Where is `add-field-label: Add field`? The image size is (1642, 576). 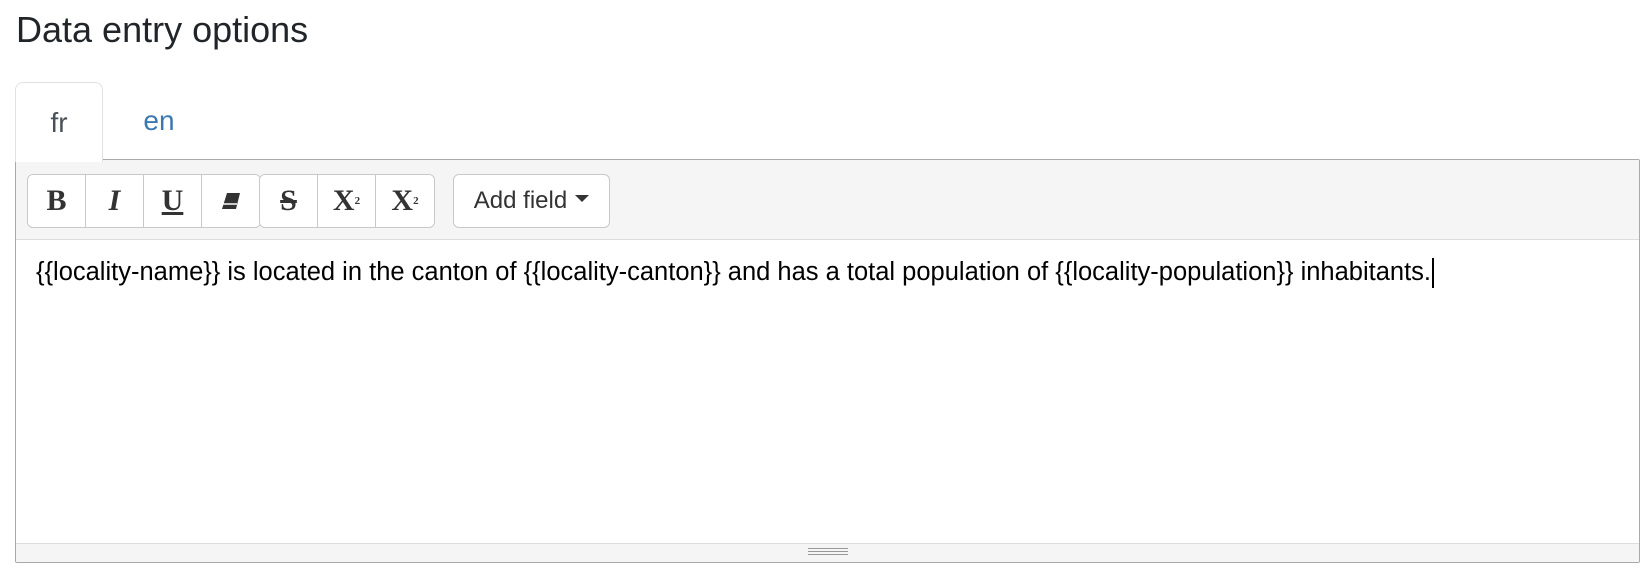 add-field-label: Add field is located at coordinates (520, 200).